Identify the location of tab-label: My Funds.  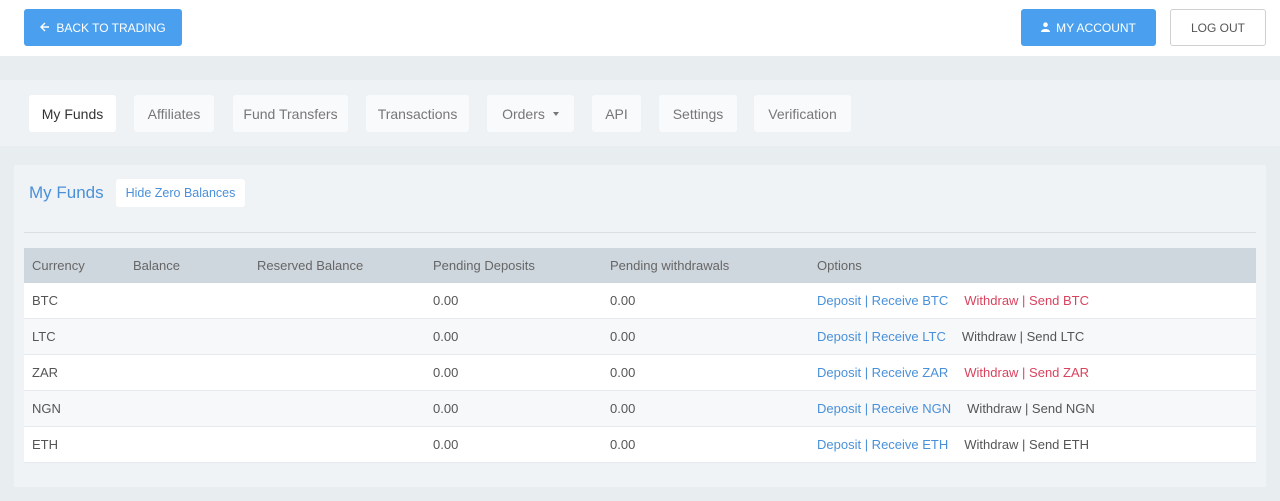
(72, 113).